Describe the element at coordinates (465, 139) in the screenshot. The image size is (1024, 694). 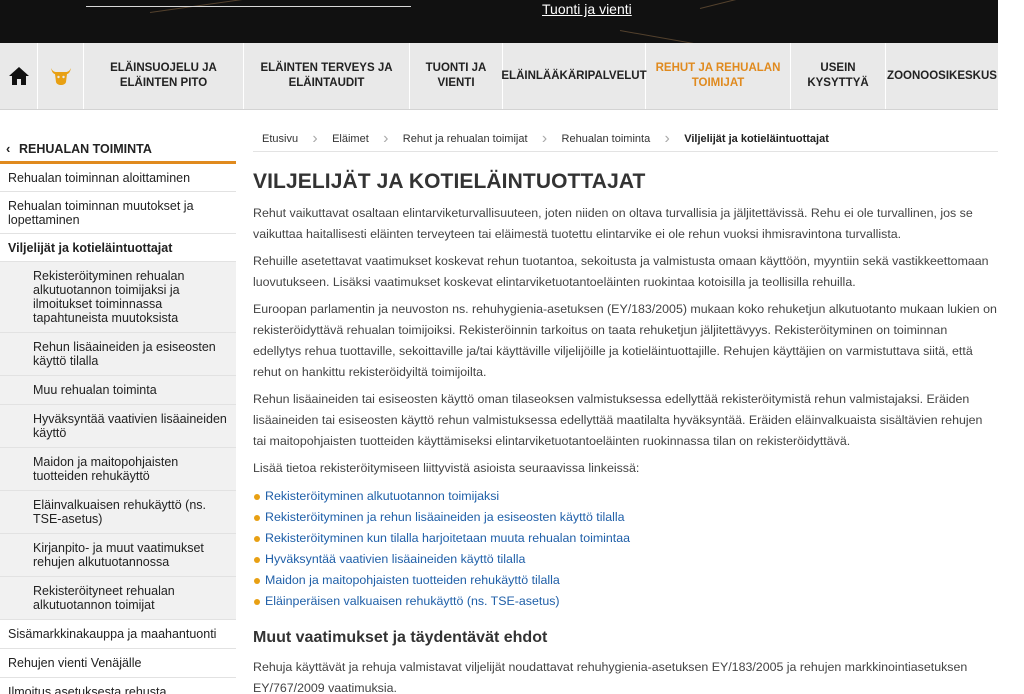
I see `breadcrumb-feeds: Rehut ja rehualan toimijat` at that location.